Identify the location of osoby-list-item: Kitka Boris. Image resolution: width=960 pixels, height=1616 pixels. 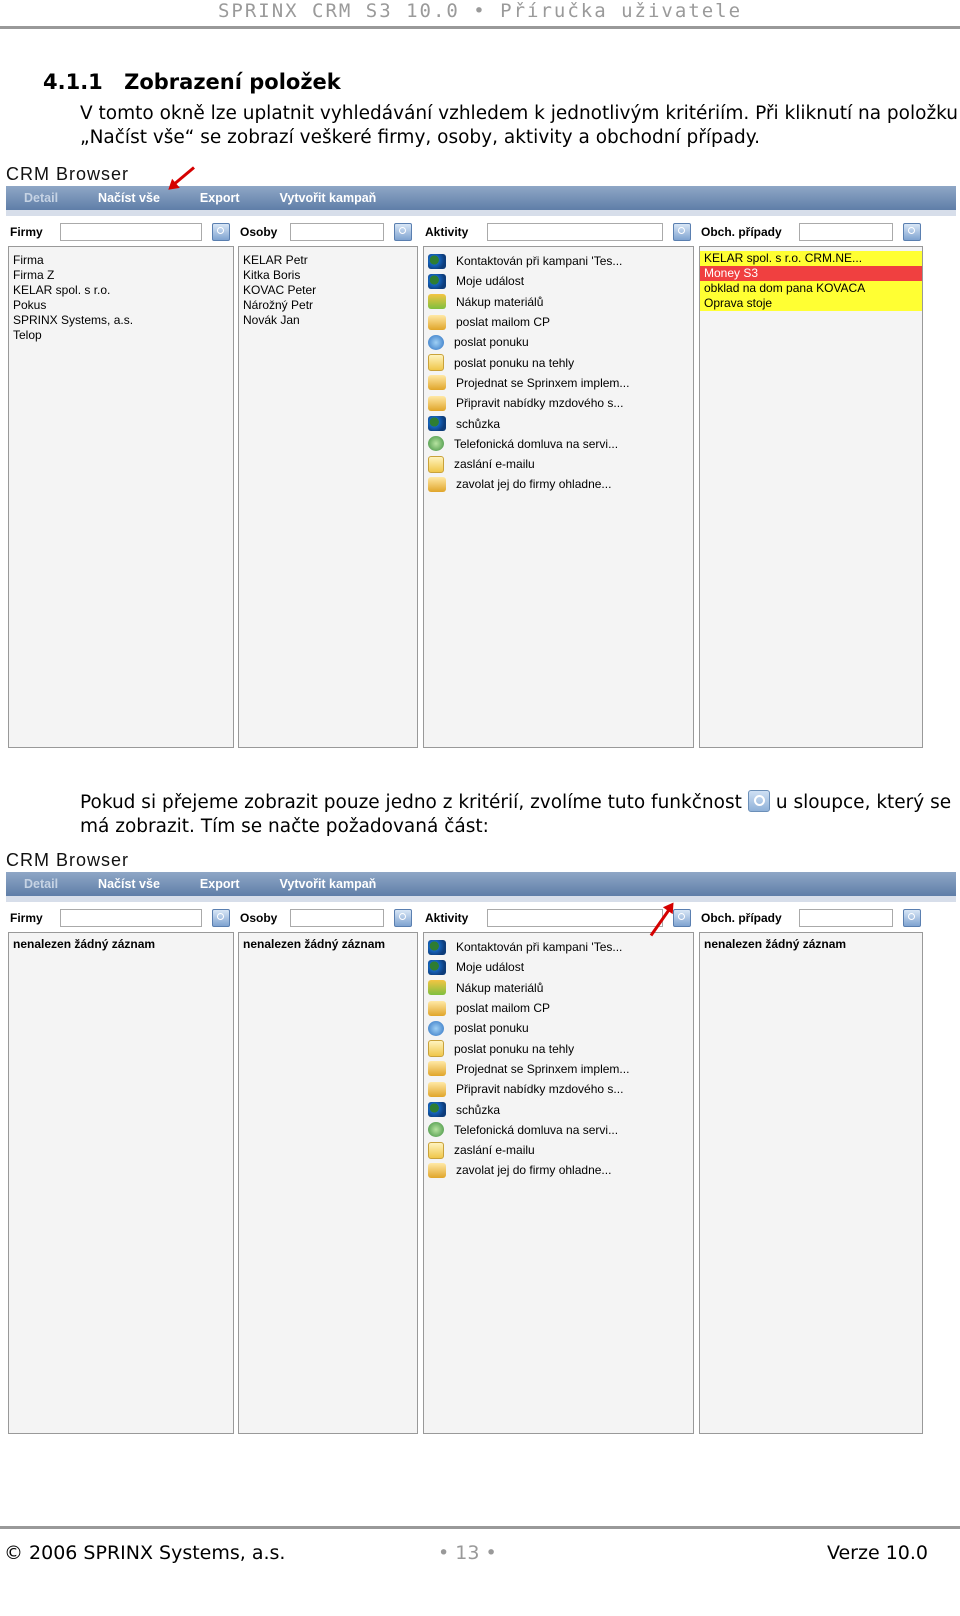
(328, 275).